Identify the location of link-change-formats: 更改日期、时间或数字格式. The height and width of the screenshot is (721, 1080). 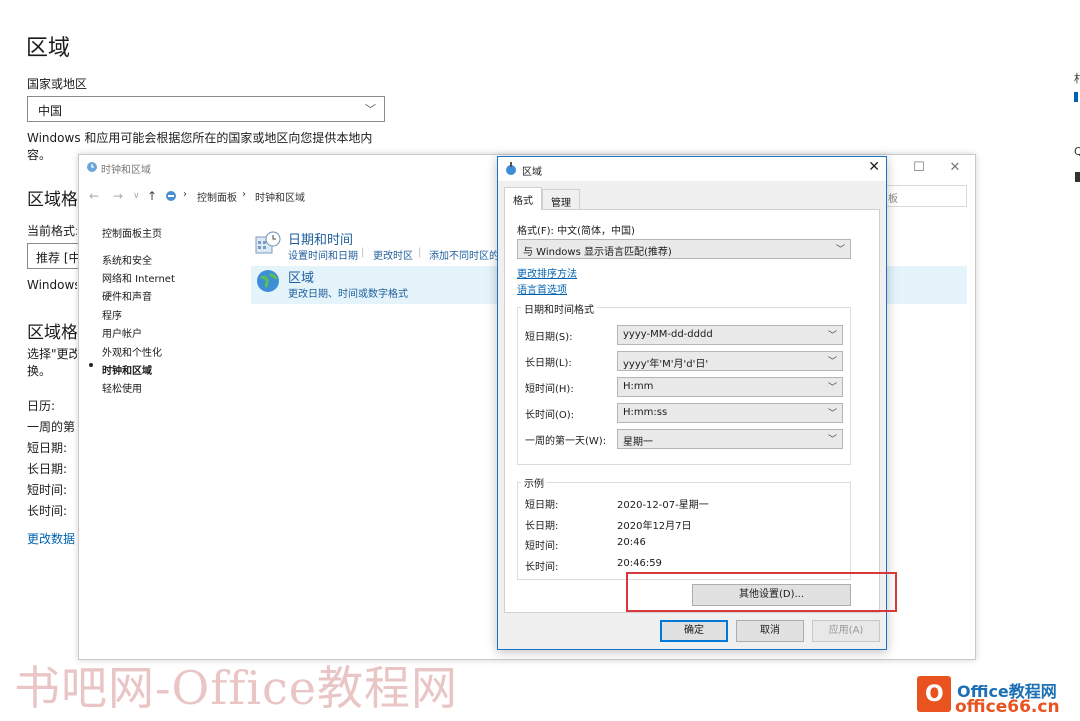
(348, 292).